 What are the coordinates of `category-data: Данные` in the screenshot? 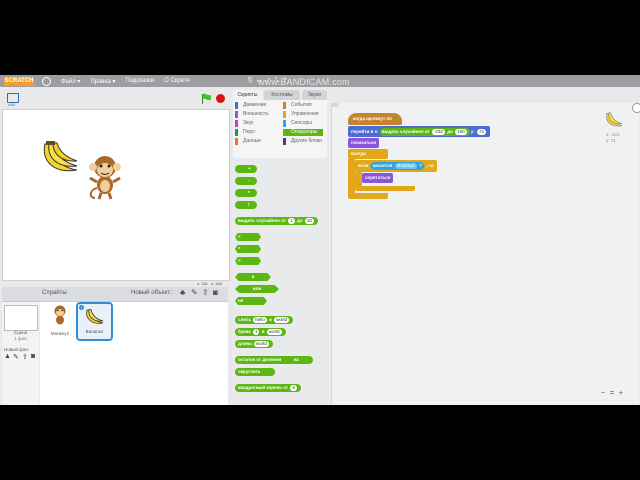 It's located at (248, 141).